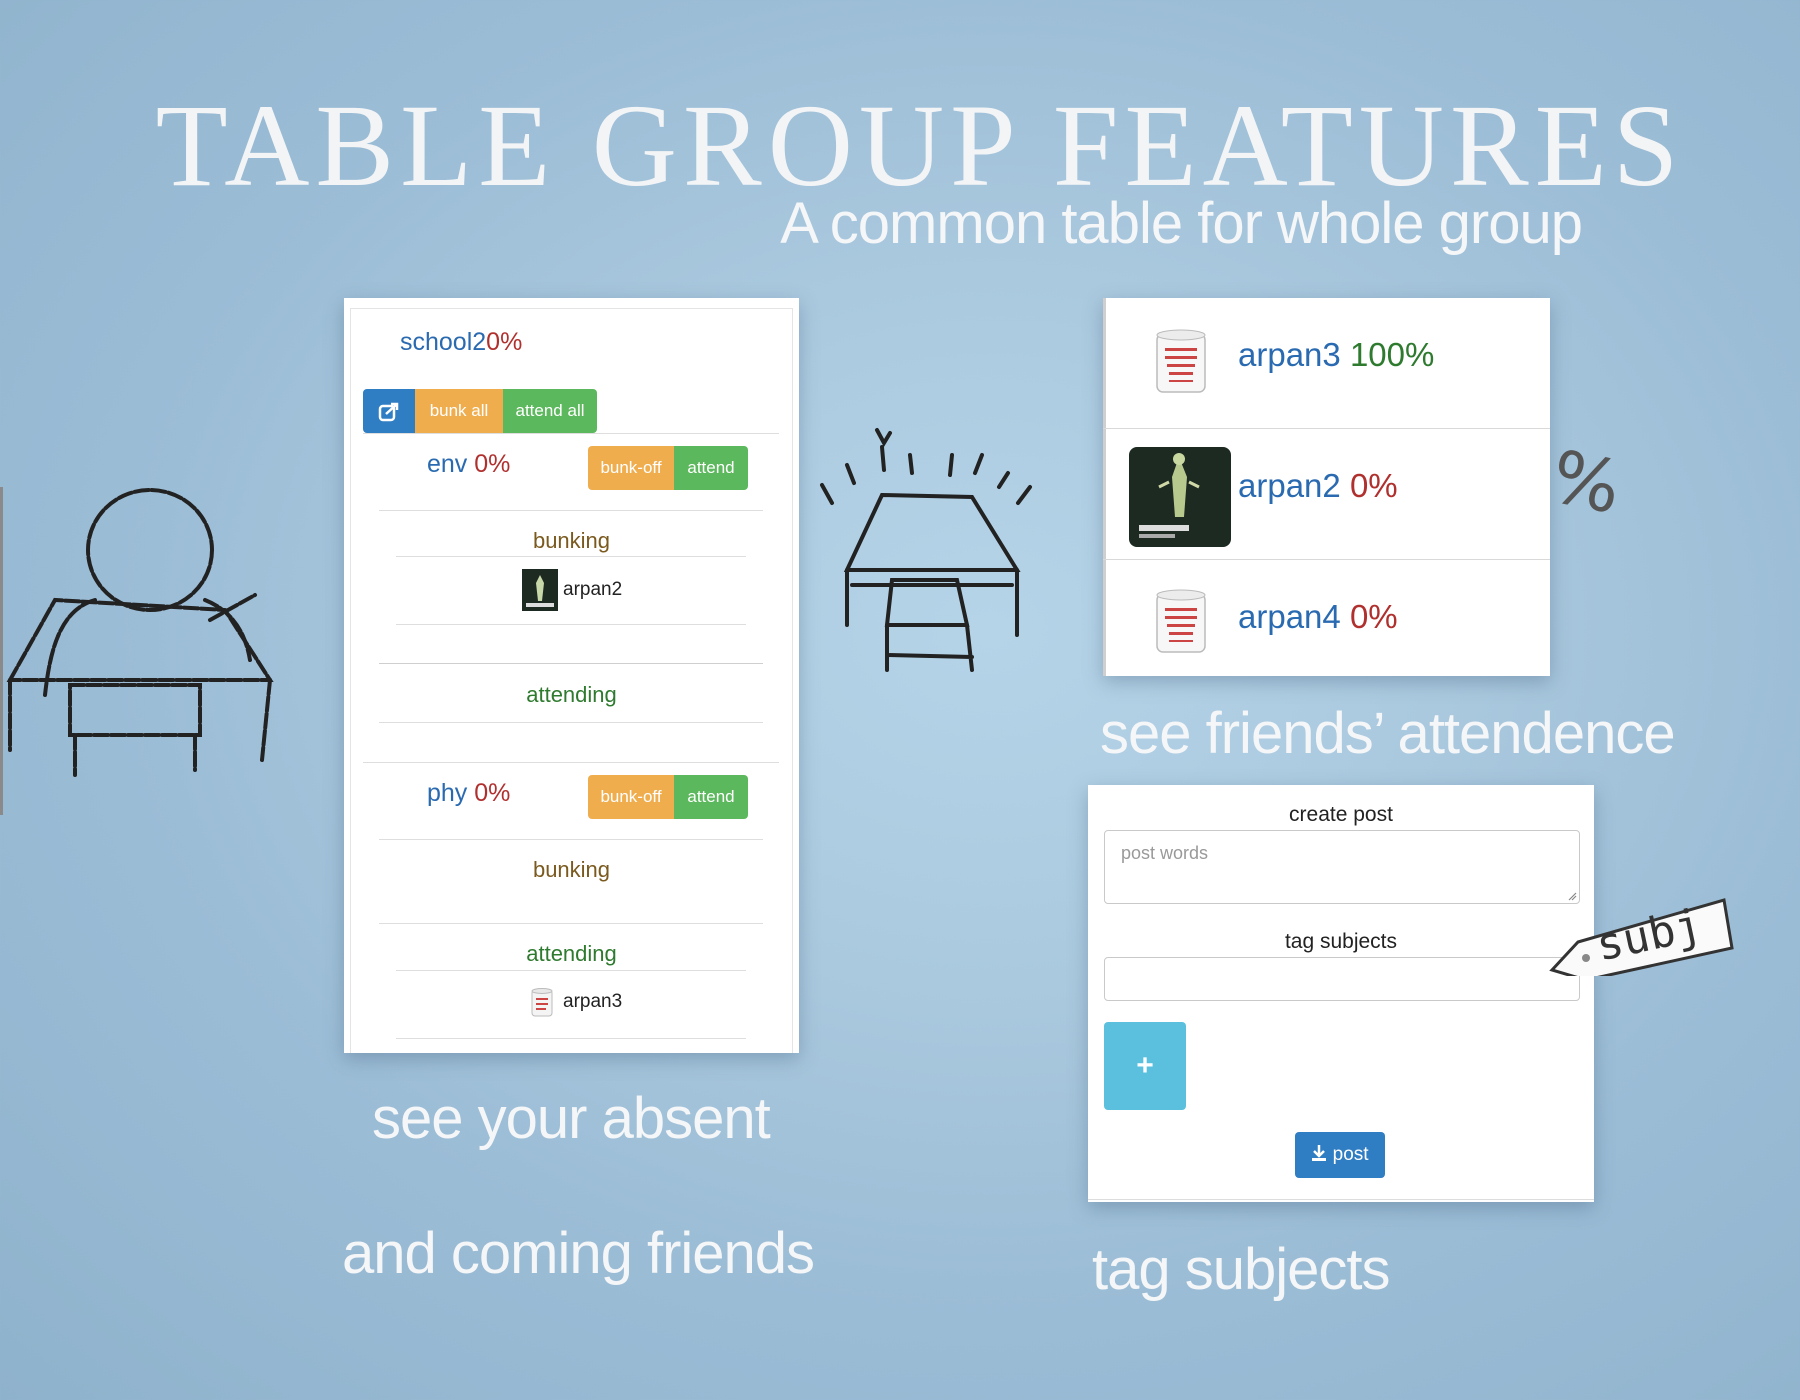 This screenshot has width=1800, height=1400. Describe the element at coordinates (571, 540) in the screenshot. I see `bunking-label-env: bunking` at that location.